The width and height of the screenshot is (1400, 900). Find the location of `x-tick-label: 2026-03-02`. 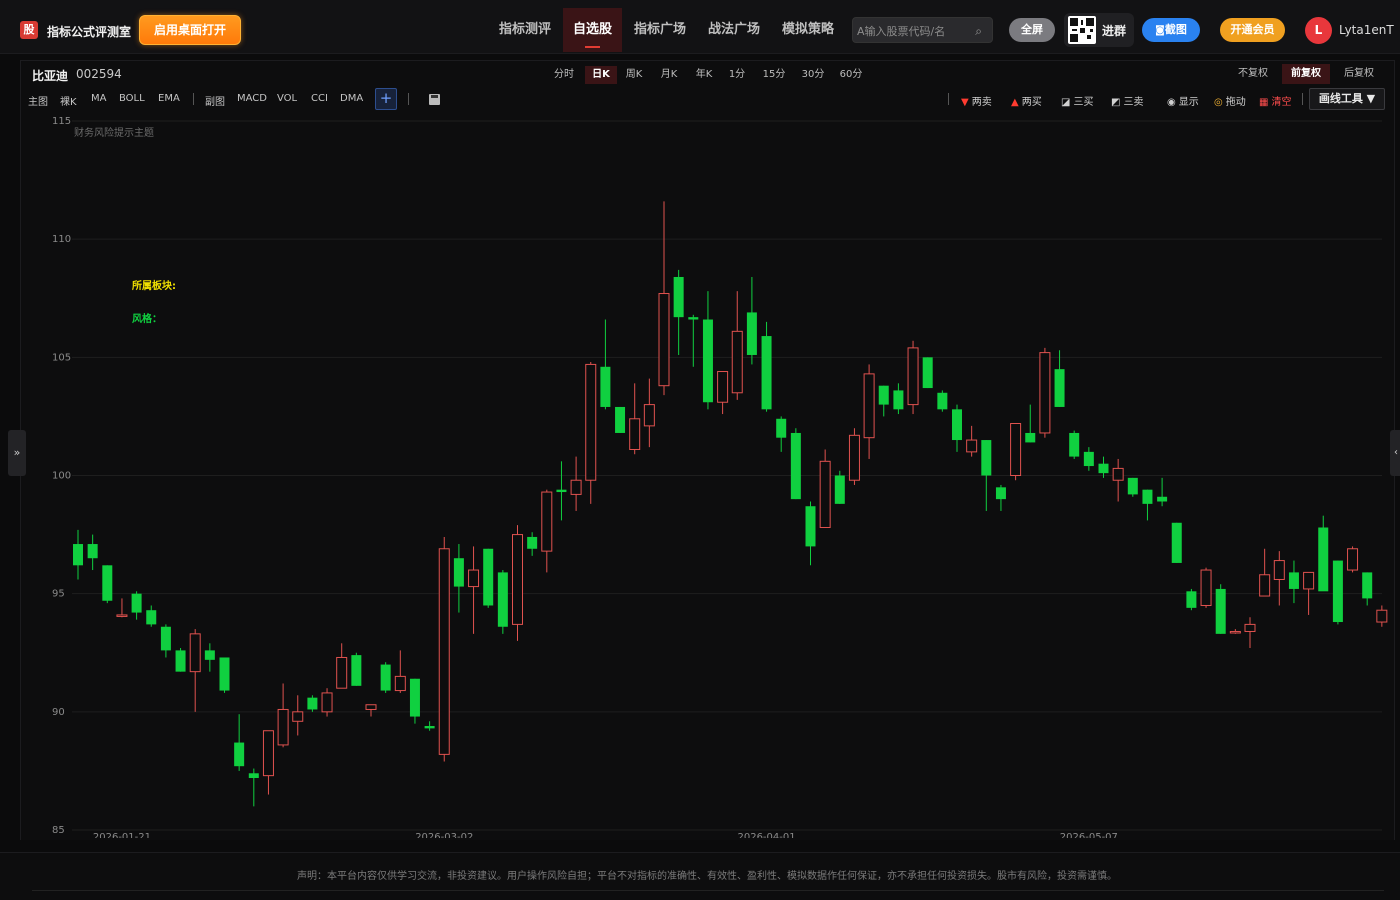

x-tick-label: 2026-03-02 is located at coordinates (444, 837).